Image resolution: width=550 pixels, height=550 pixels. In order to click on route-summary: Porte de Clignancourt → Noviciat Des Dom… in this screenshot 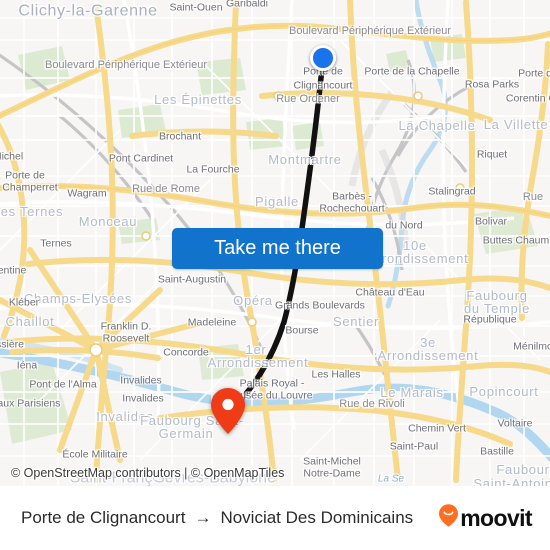, I will do `click(217, 518)`.